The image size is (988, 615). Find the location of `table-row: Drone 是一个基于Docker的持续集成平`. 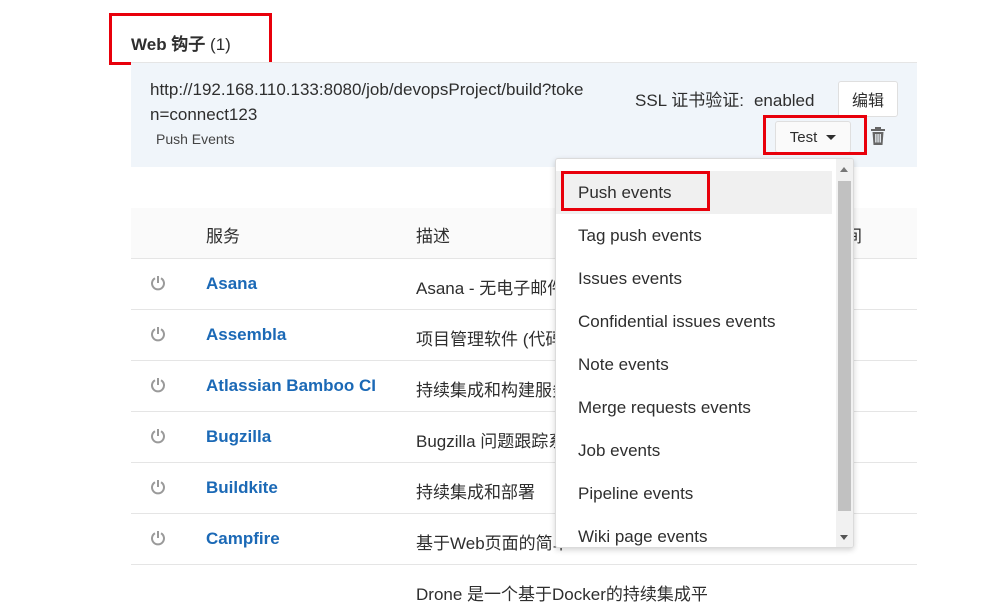

table-row: Drone 是一个基于Docker的持续集成平 is located at coordinates (524, 590).